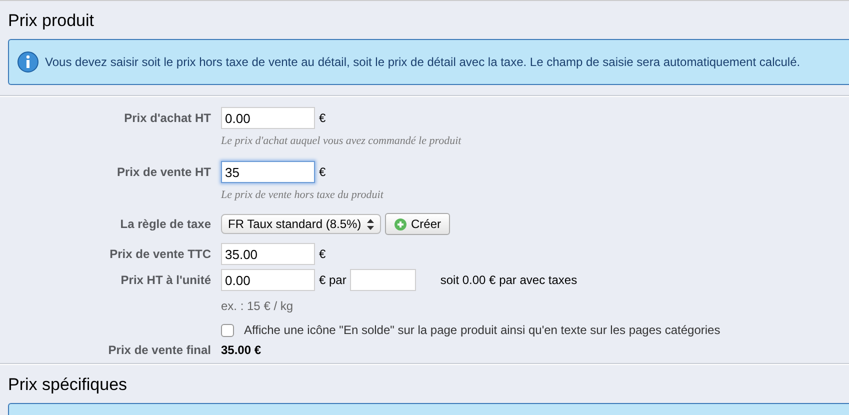 The height and width of the screenshot is (415, 849). Describe the element at coordinates (163, 172) in the screenshot. I see `field-label: Prix de vente HT` at that location.